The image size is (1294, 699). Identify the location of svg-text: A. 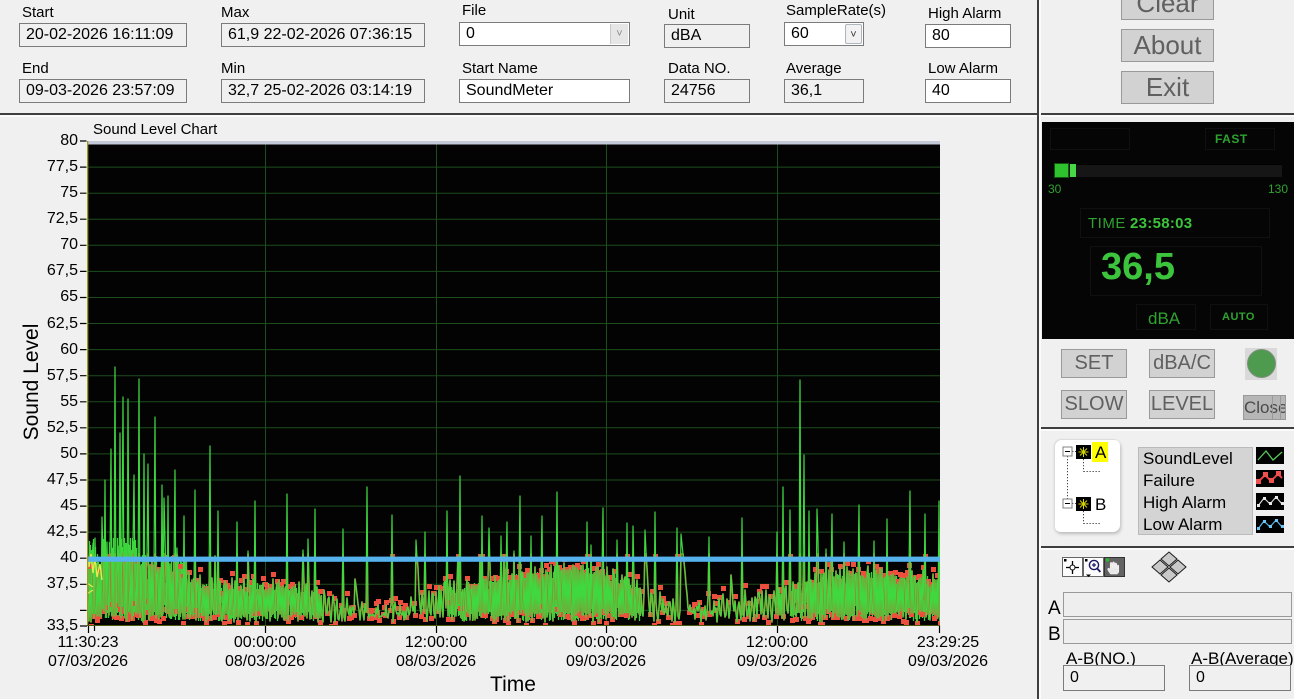
(1101, 452).